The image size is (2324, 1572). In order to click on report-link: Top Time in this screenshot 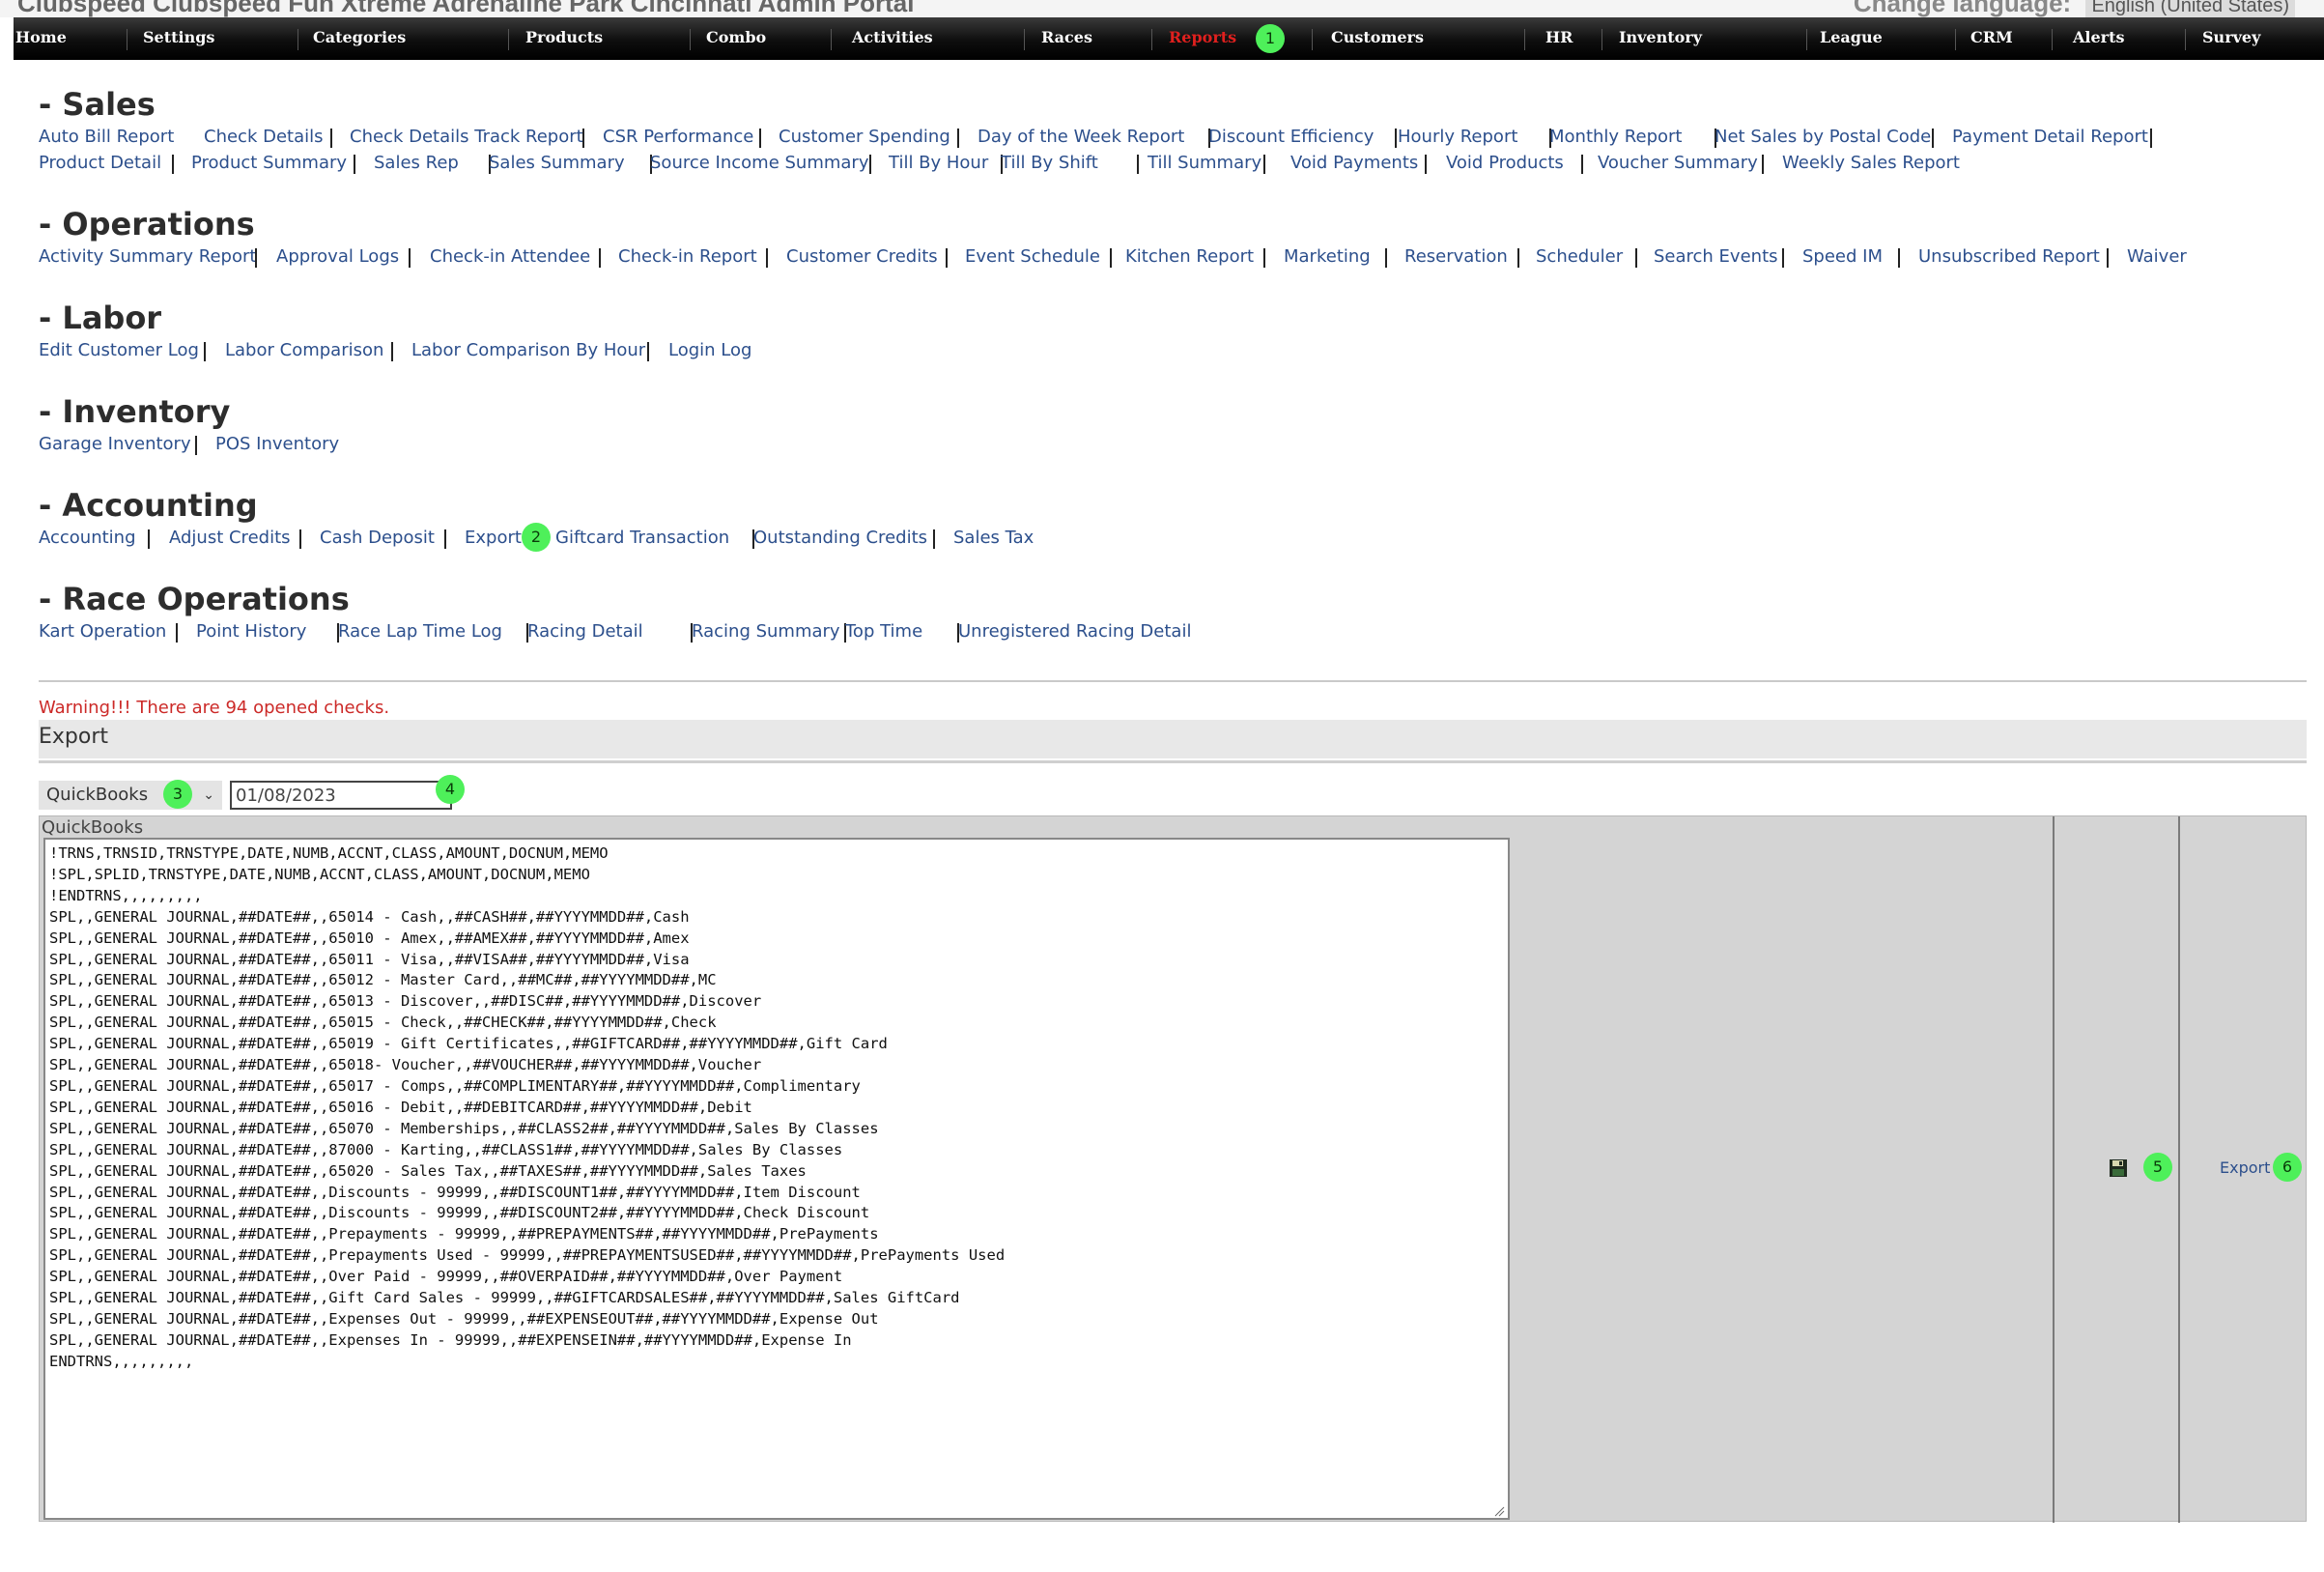, I will do `click(883, 632)`.